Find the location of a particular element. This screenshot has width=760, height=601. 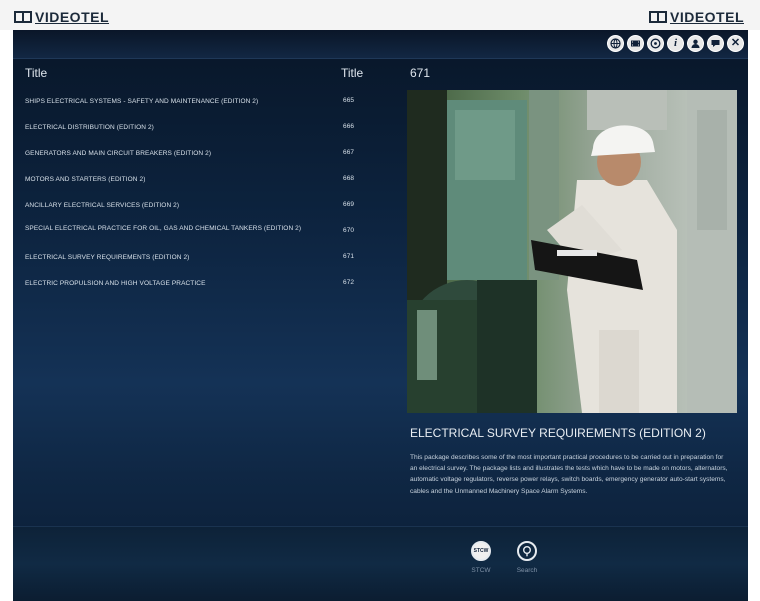

videotel-logo-right: VIDEOTEL is located at coordinates (696, 17).